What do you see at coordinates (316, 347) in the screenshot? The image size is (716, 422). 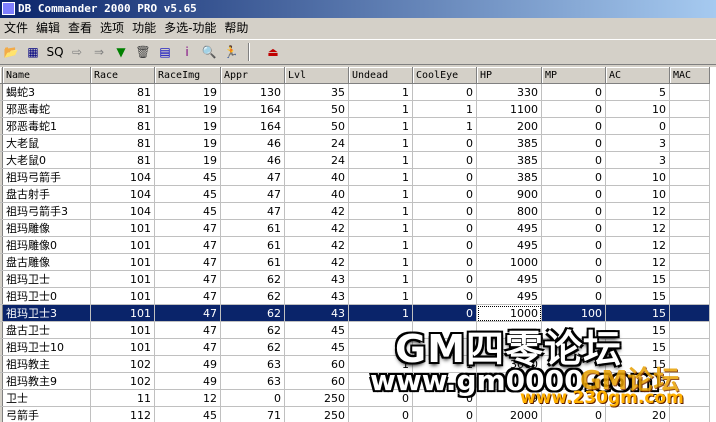 I see `cell-lvl: 45` at bounding box center [316, 347].